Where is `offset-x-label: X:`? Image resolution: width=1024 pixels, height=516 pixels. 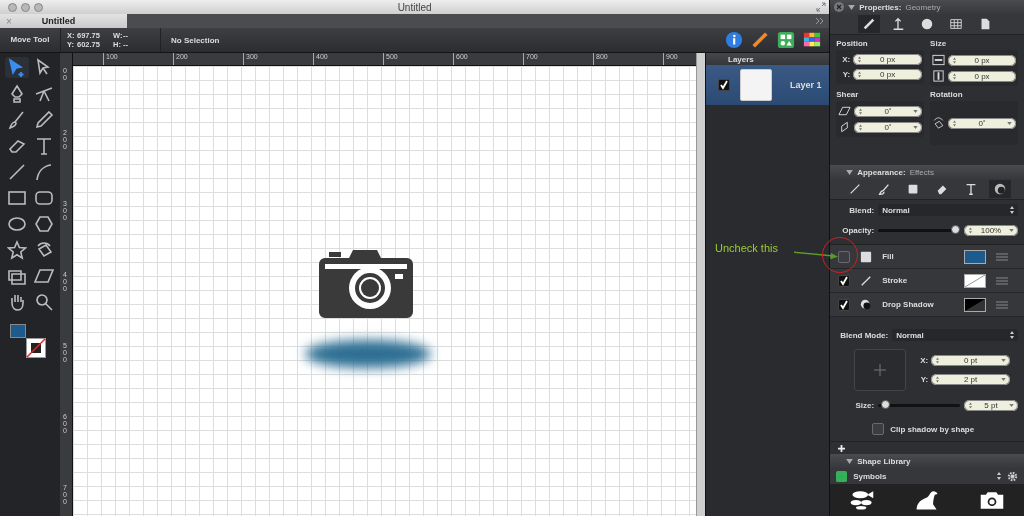
offset-x-label: X: is located at coordinates (924, 360).